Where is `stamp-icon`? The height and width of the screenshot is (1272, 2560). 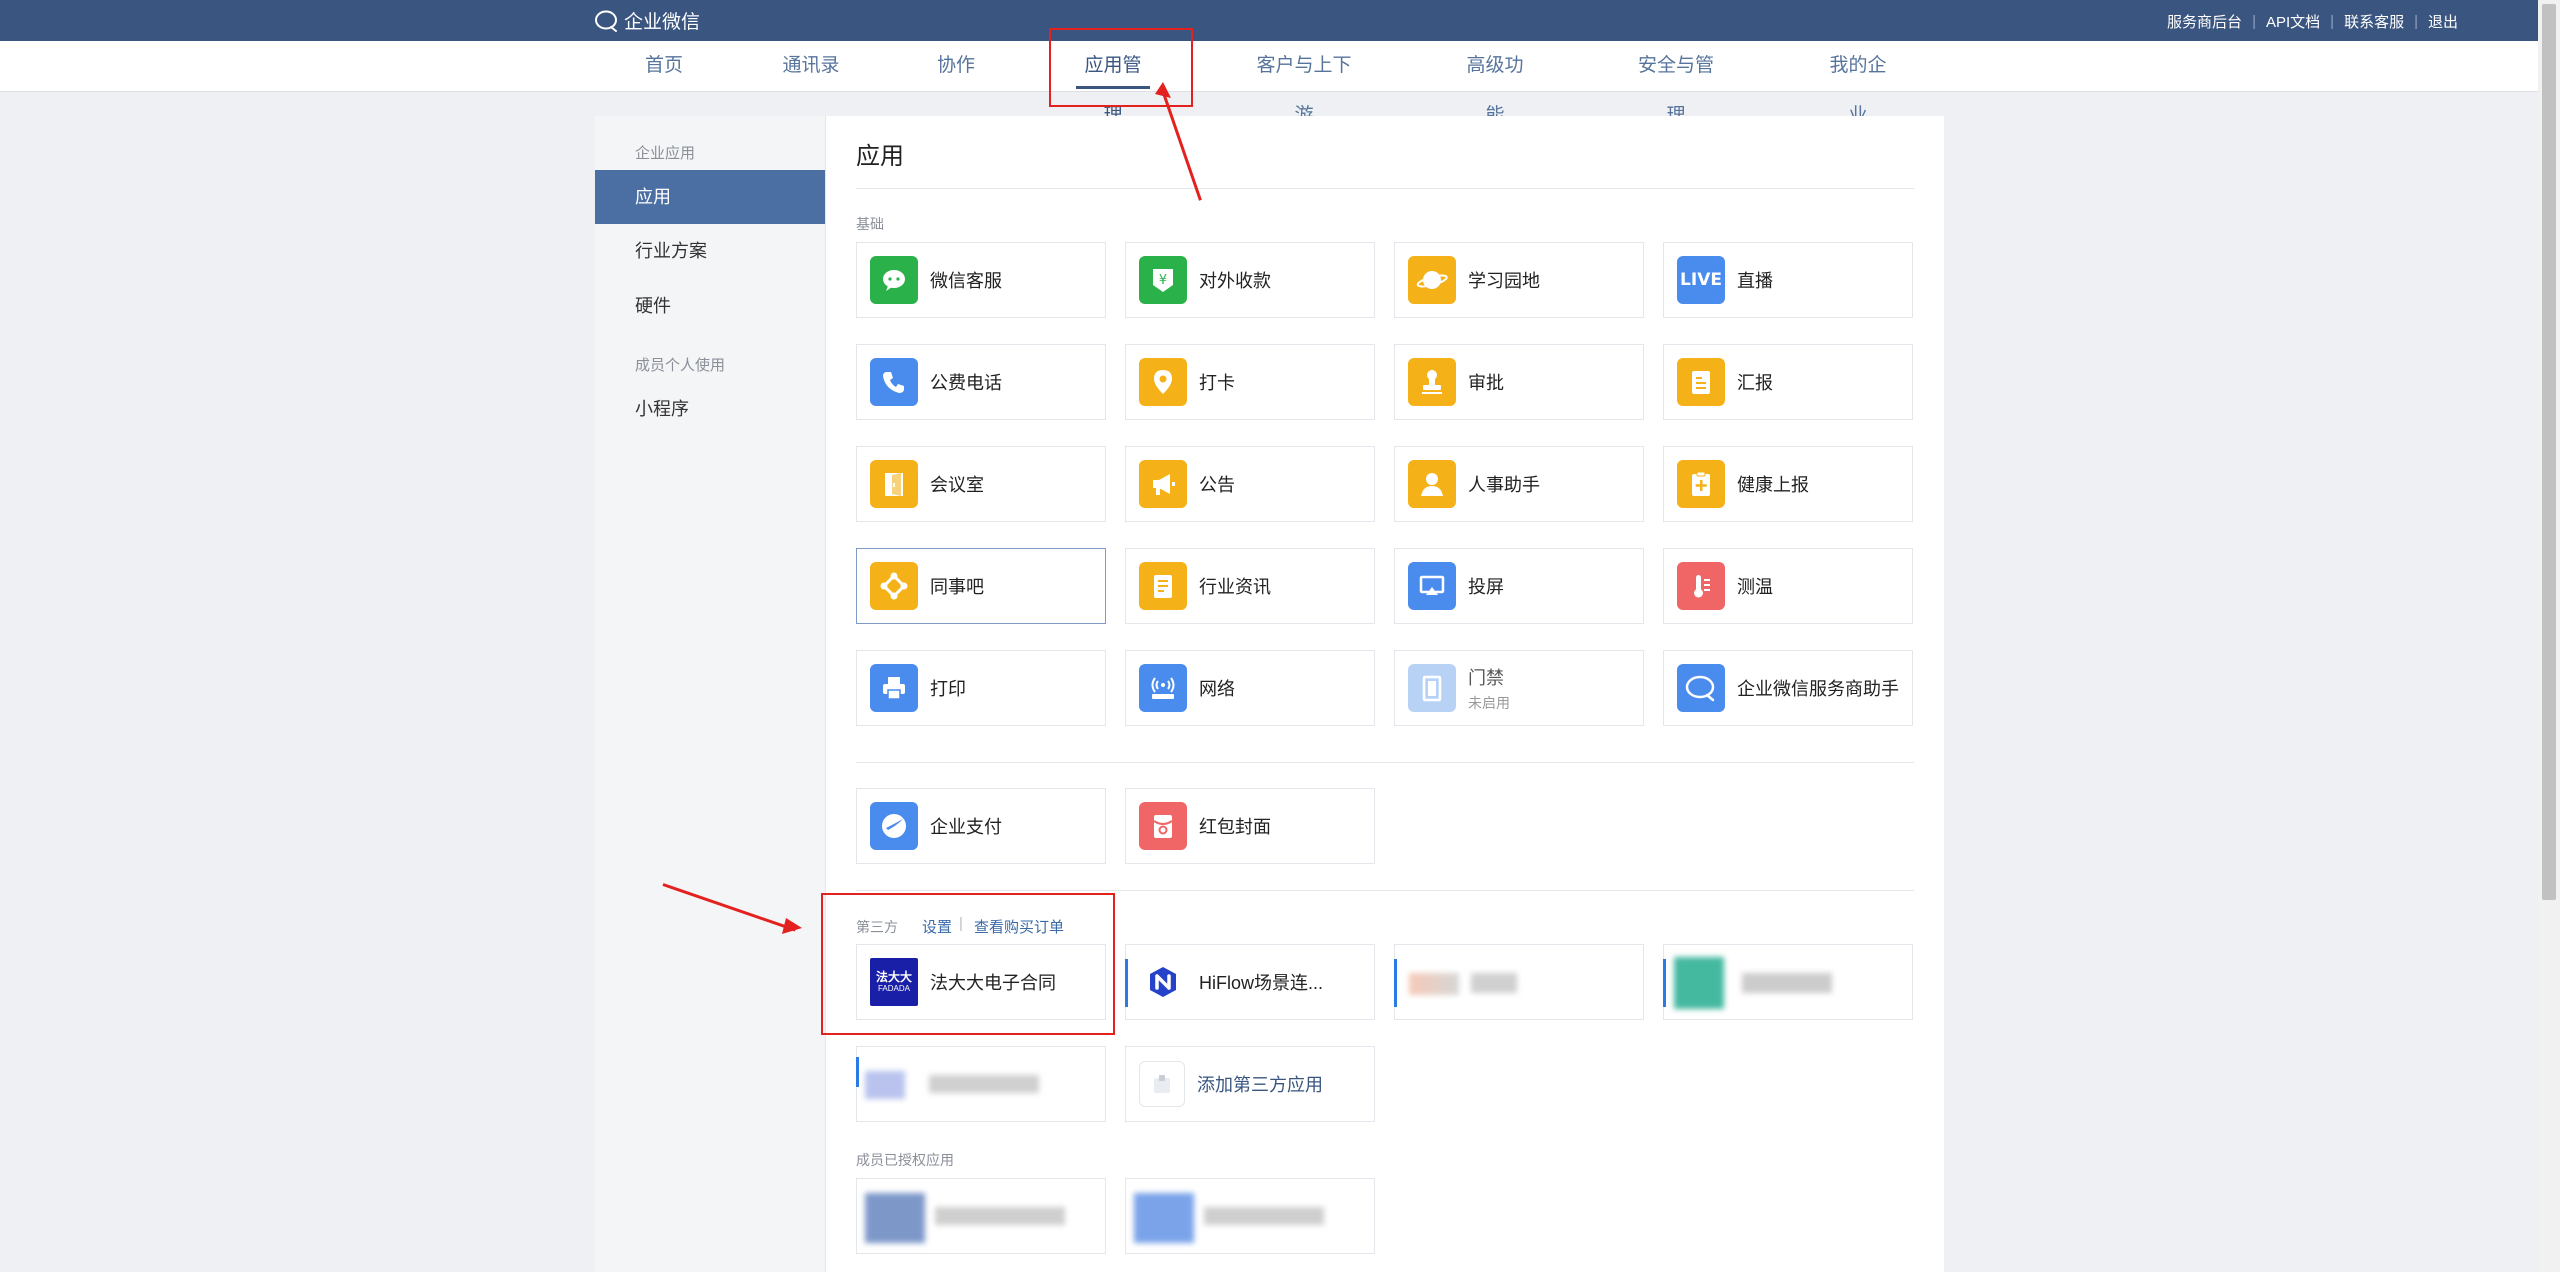 stamp-icon is located at coordinates (1432, 382).